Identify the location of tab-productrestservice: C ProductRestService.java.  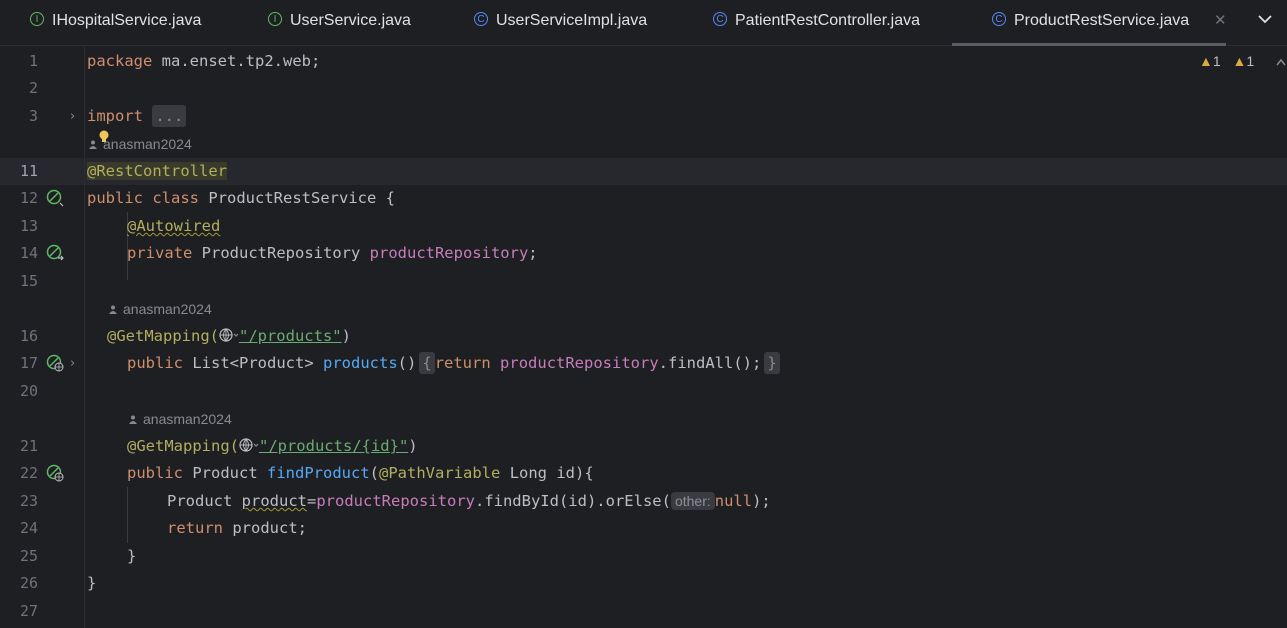
(1089, 23).